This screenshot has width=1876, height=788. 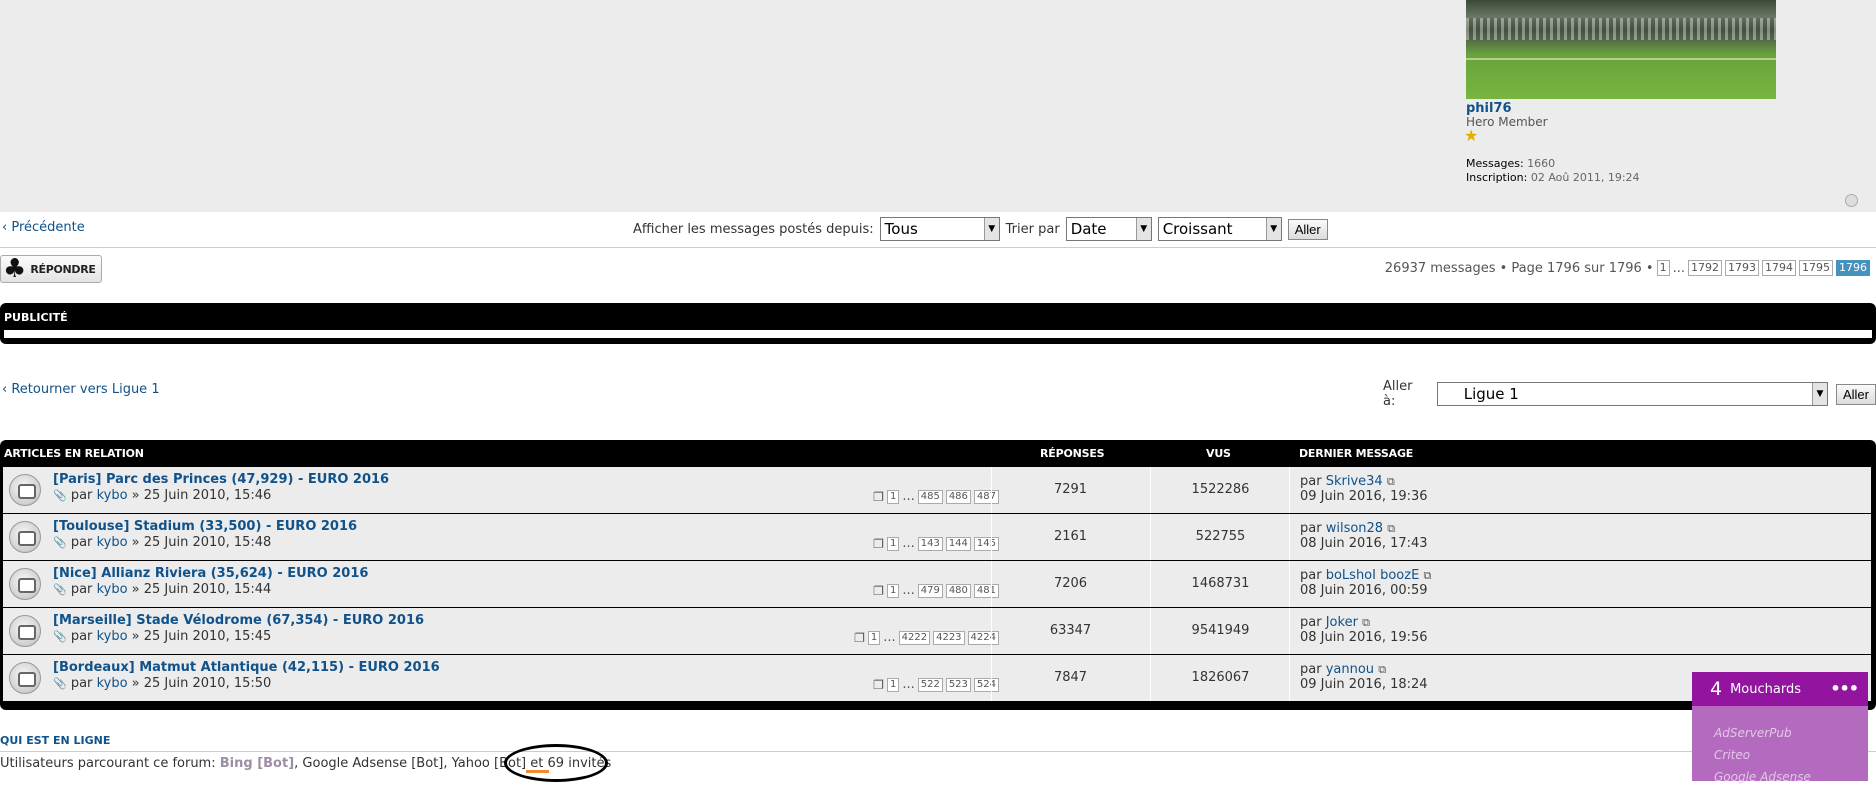 What do you see at coordinates (930, 496) in the screenshot?
I see `topic-page-link: 485` at bounding box center [930, 496].